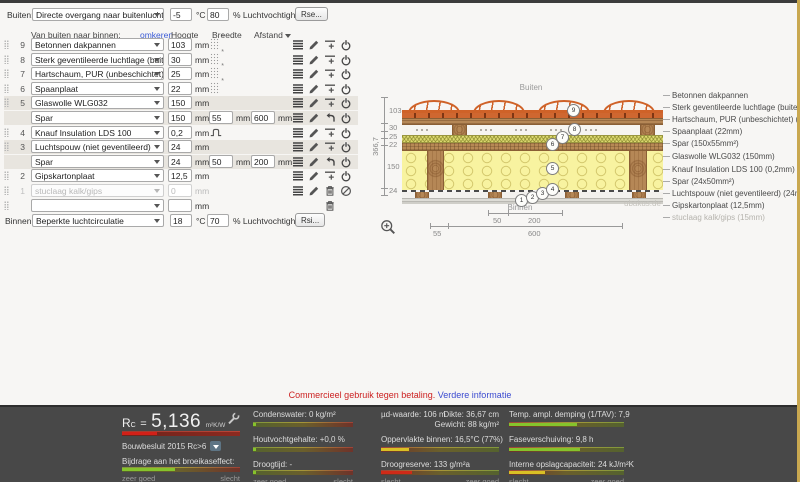  I want to click on material-select: Knauf Insulation LDS 100, so click(97, 132).